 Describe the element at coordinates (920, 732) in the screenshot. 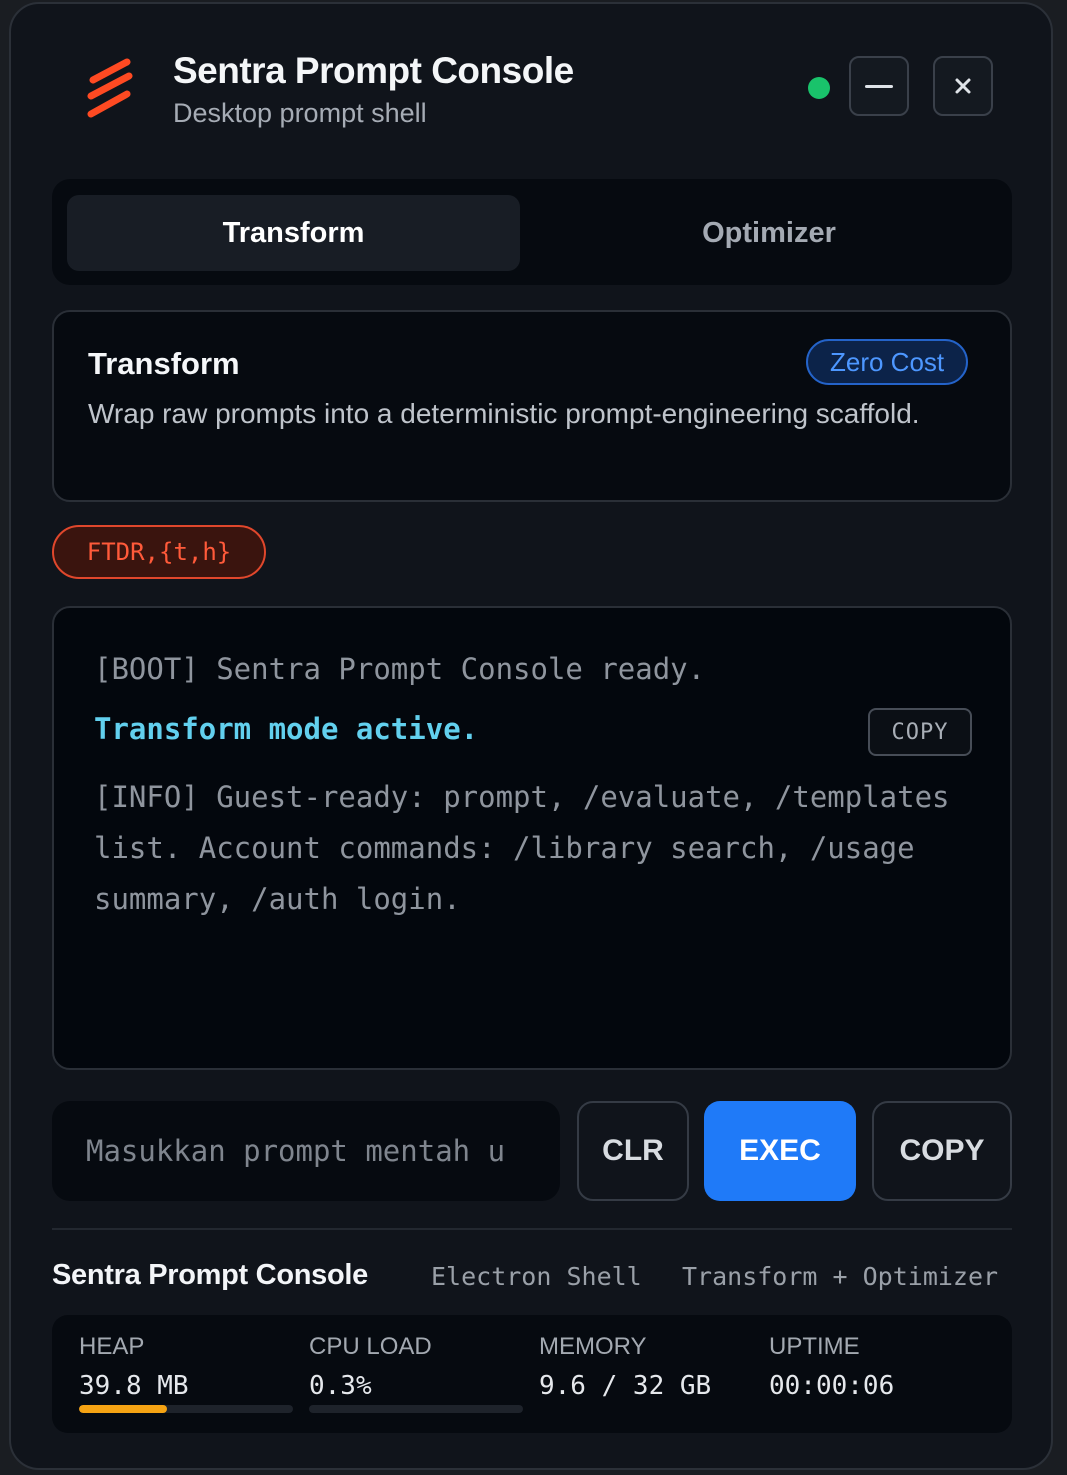

I see `terminal-copy-button: COPY` at that location.